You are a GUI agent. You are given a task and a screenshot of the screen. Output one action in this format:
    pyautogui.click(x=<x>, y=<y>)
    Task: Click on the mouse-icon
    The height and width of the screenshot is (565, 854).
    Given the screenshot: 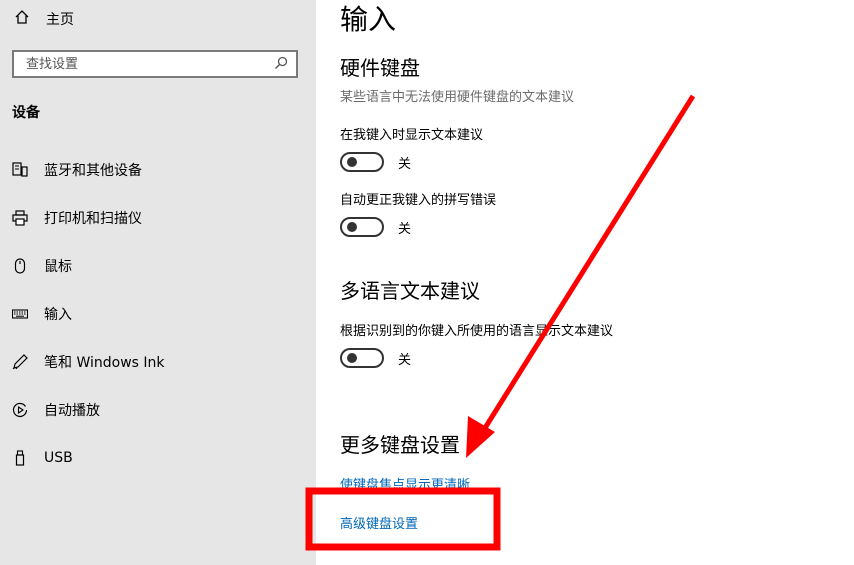 What is the action you would take?
    pyautogui.click(x=20, y=266)
    